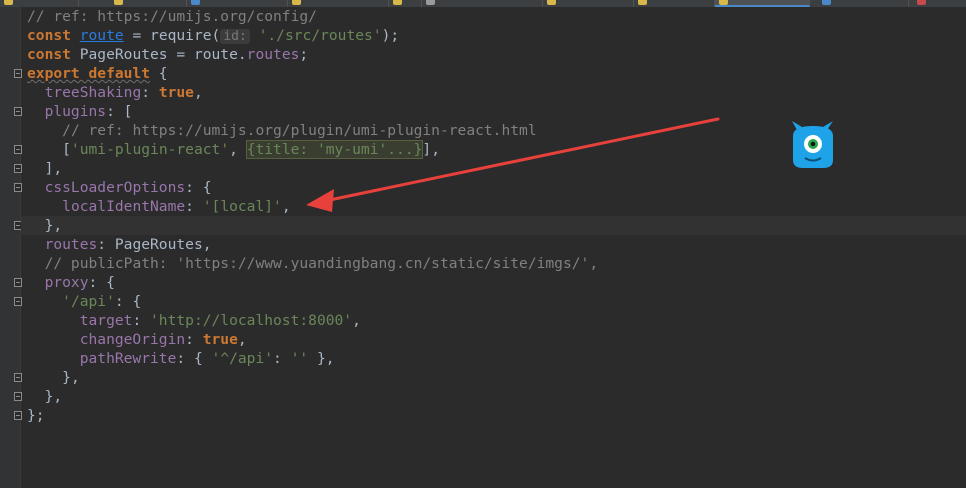  What do you see at coordinates (172, 35) in the screenshot?
I see `code-text: = require(` at bounding box center [172, 35].